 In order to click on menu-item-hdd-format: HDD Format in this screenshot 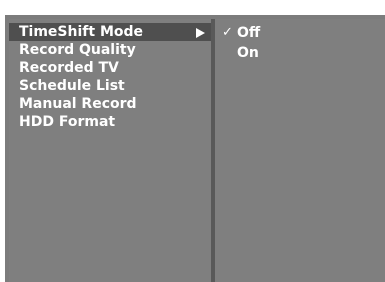, I will do `click(110, 122)`.